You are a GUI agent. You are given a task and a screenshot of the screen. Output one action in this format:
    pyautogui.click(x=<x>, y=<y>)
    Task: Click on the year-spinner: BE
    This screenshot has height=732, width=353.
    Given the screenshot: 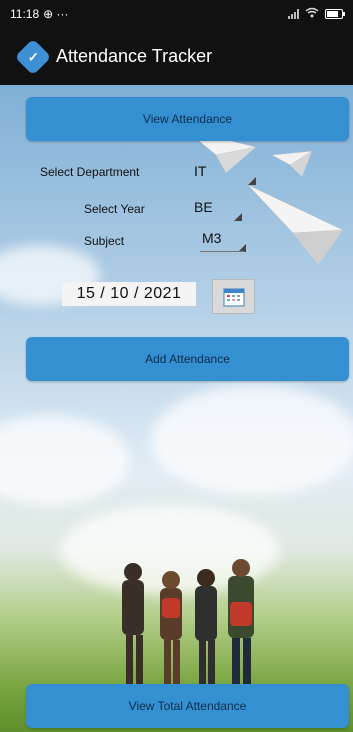 What is the action you would take?
    pyautogui.click(x=216, y=210)
    